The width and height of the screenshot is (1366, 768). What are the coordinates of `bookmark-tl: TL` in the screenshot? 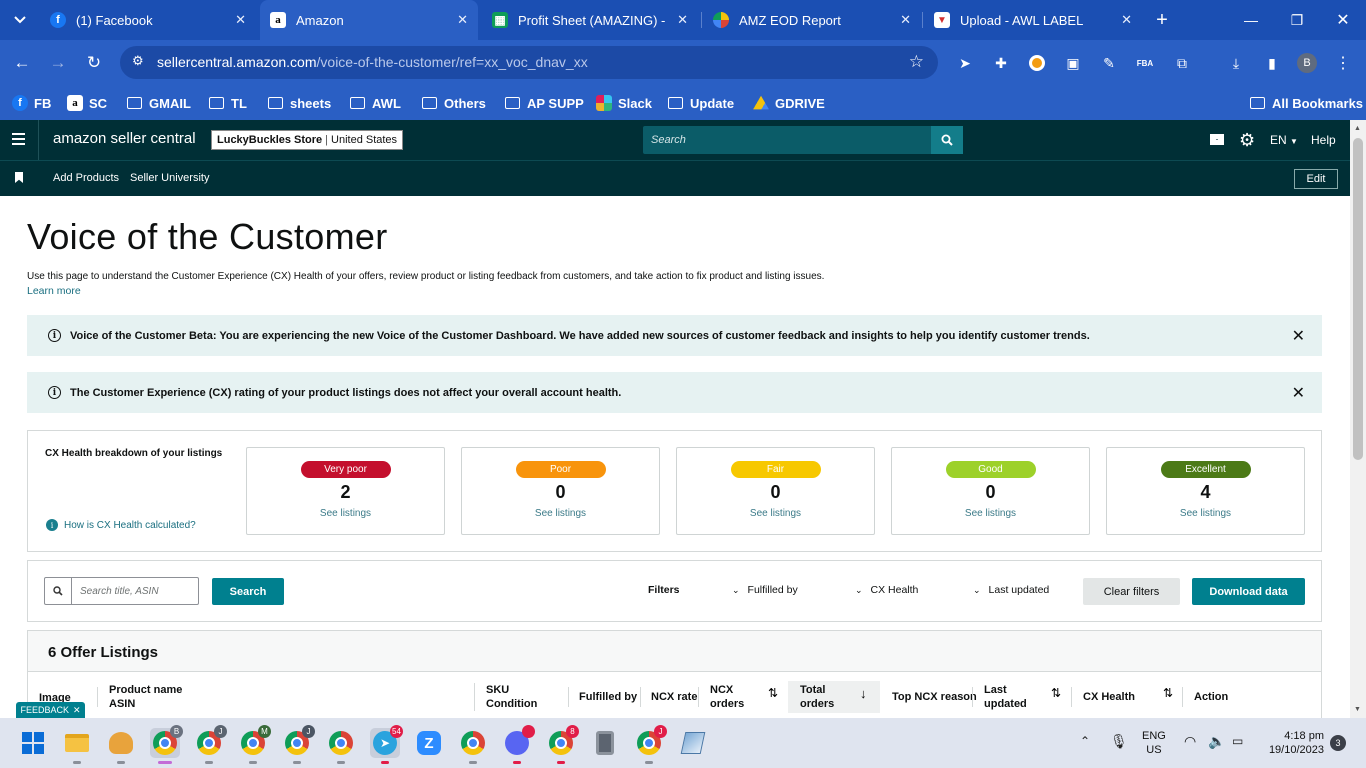 It's located at (228, 103).